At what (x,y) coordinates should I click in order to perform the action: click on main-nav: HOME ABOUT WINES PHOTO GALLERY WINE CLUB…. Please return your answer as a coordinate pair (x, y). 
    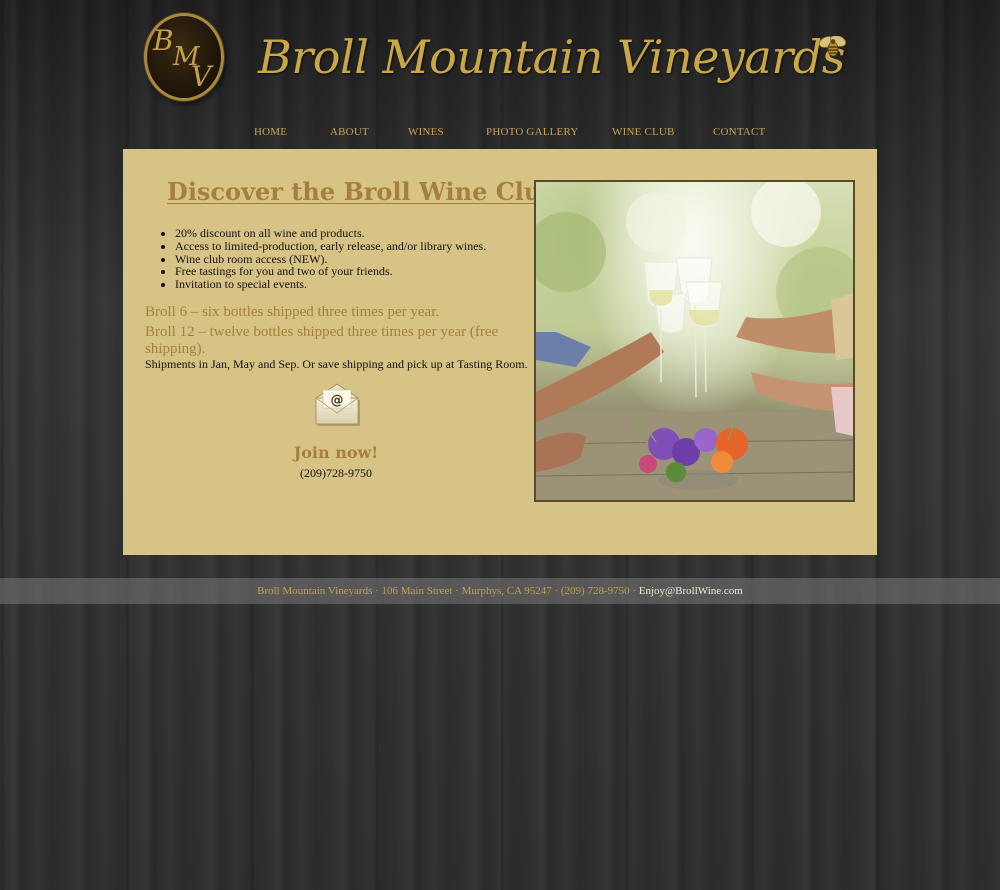
    Looking at the image, I should click on (500, 133).